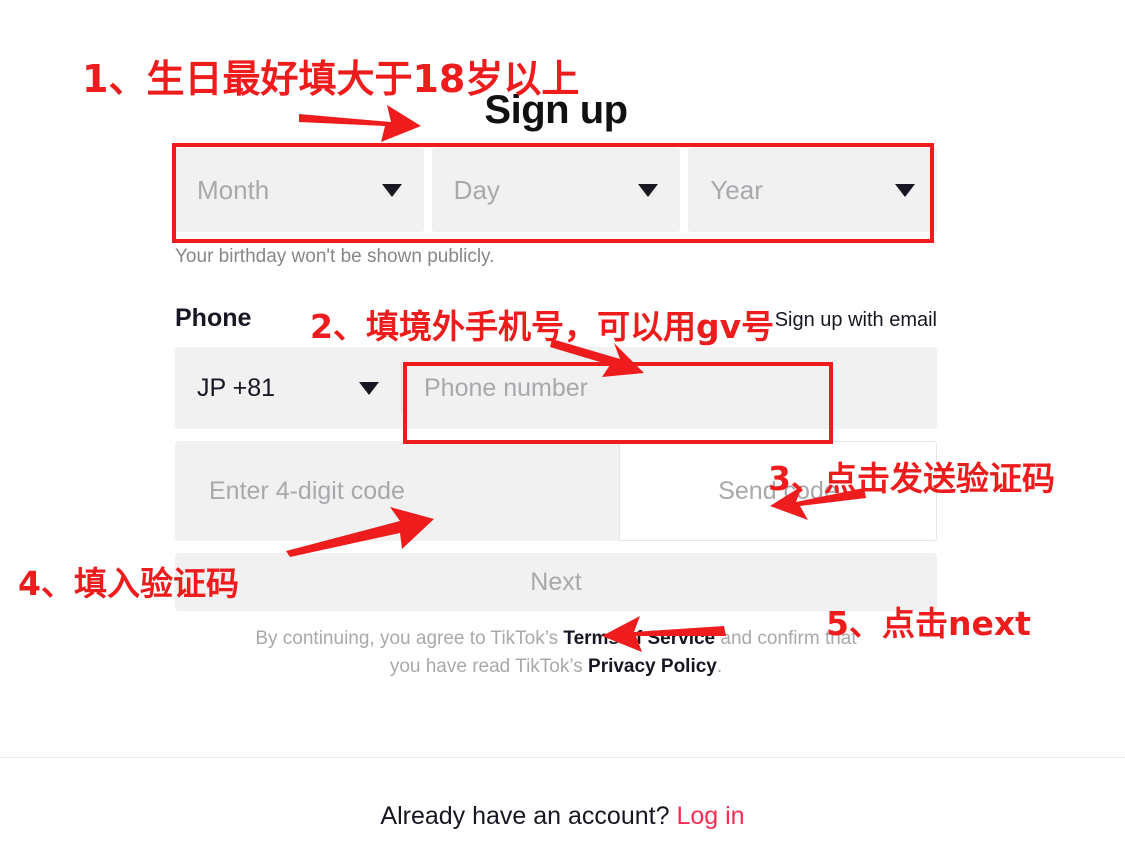 The height and width of the screenshot is (857, 1125). I want to click on annotation-5-text: 5、点击next, so click(928, 623).